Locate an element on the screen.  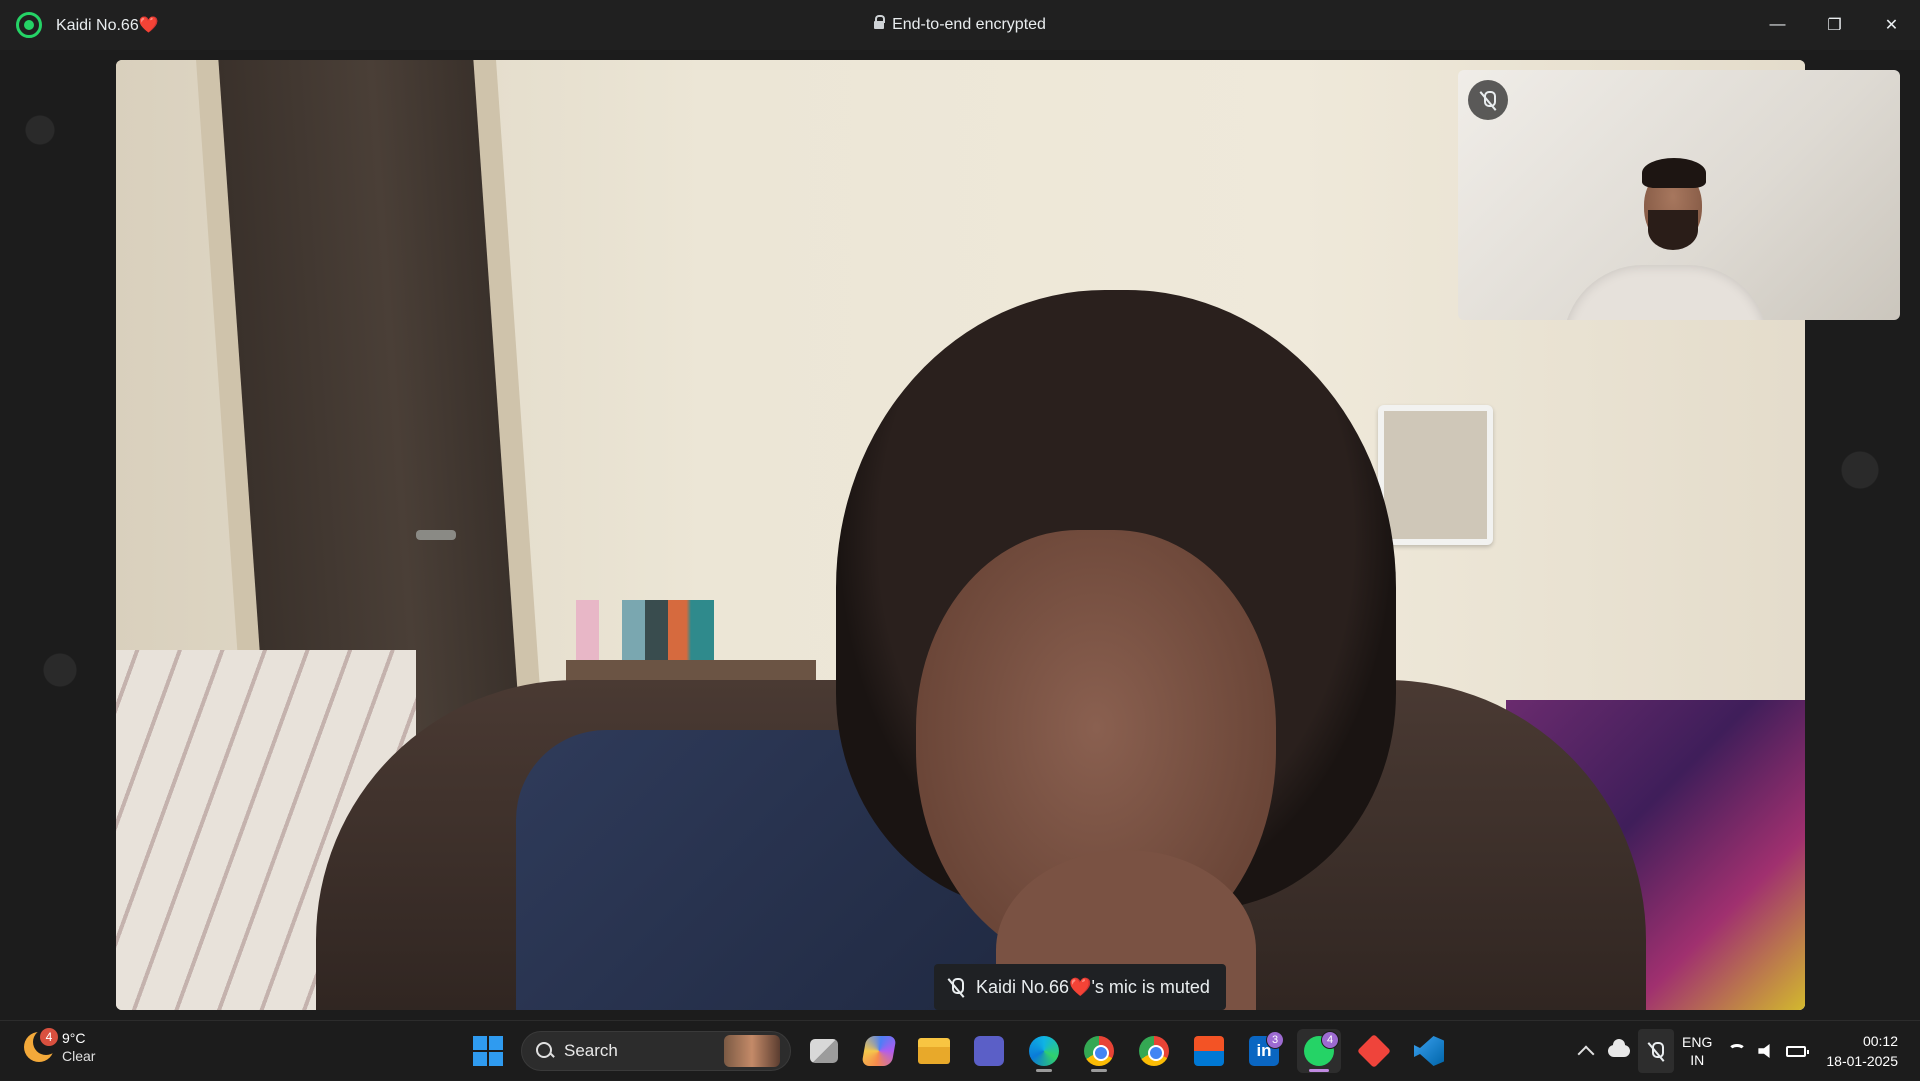
chevron-up-icon is located at coordinates (1586, 1054).